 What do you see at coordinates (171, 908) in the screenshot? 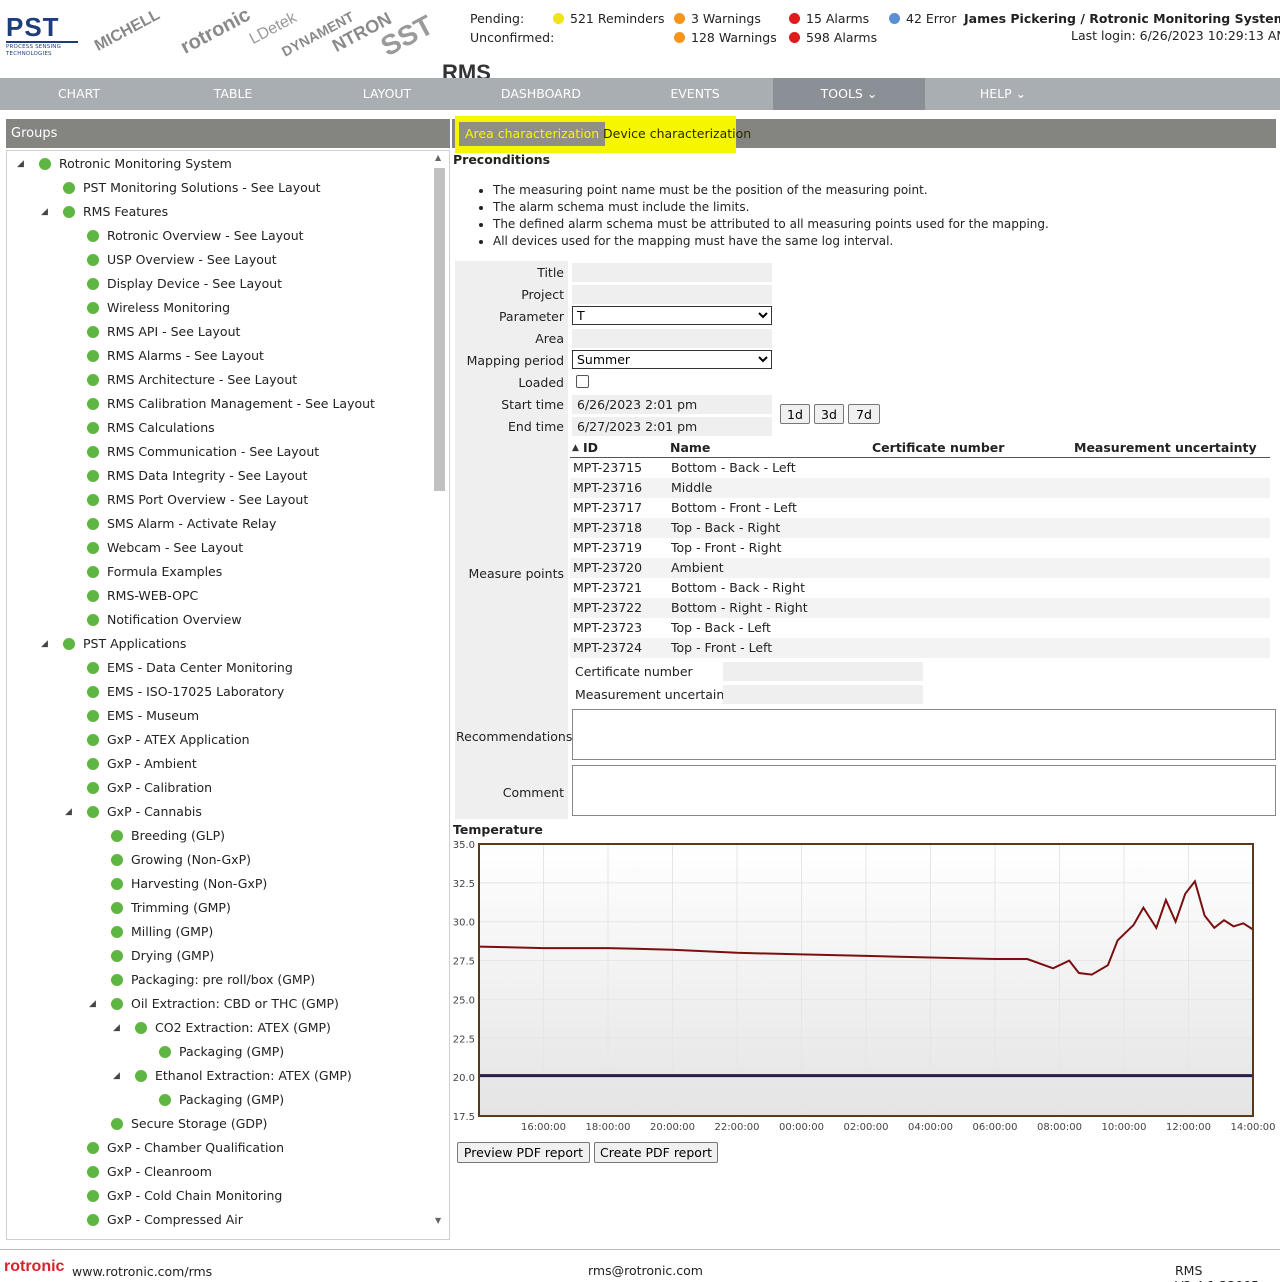
I see `tree-node: Trimming (GMP)` at bounding box center [171, 908].